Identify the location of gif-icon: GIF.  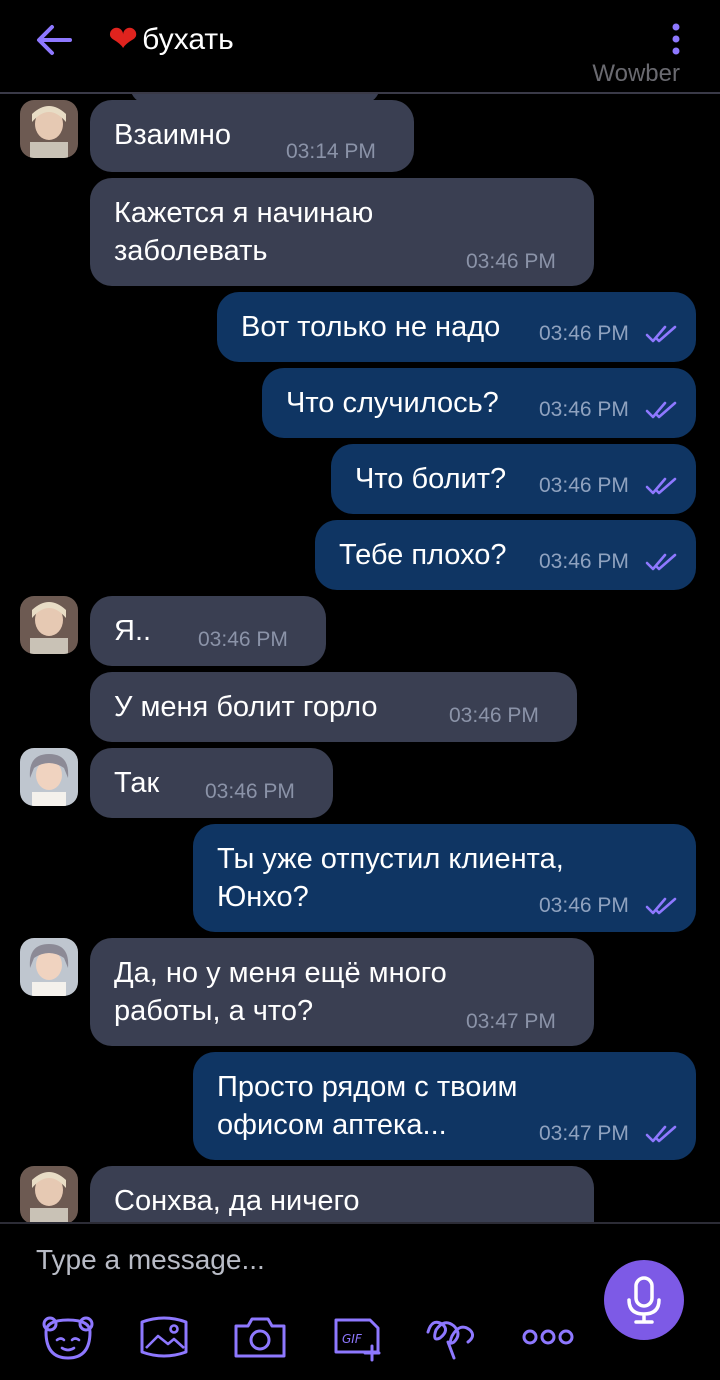
(356, 1337).